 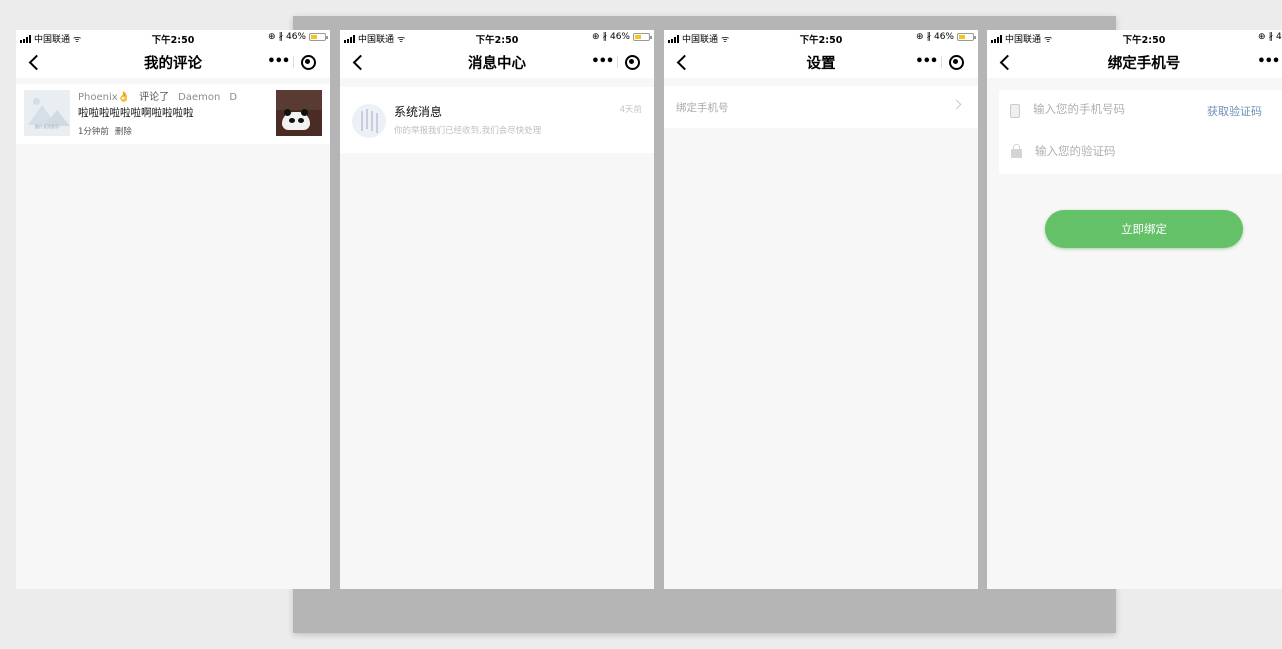 I want to click on bind-now-button: 立即绑定, so click(x=1144, y=229).